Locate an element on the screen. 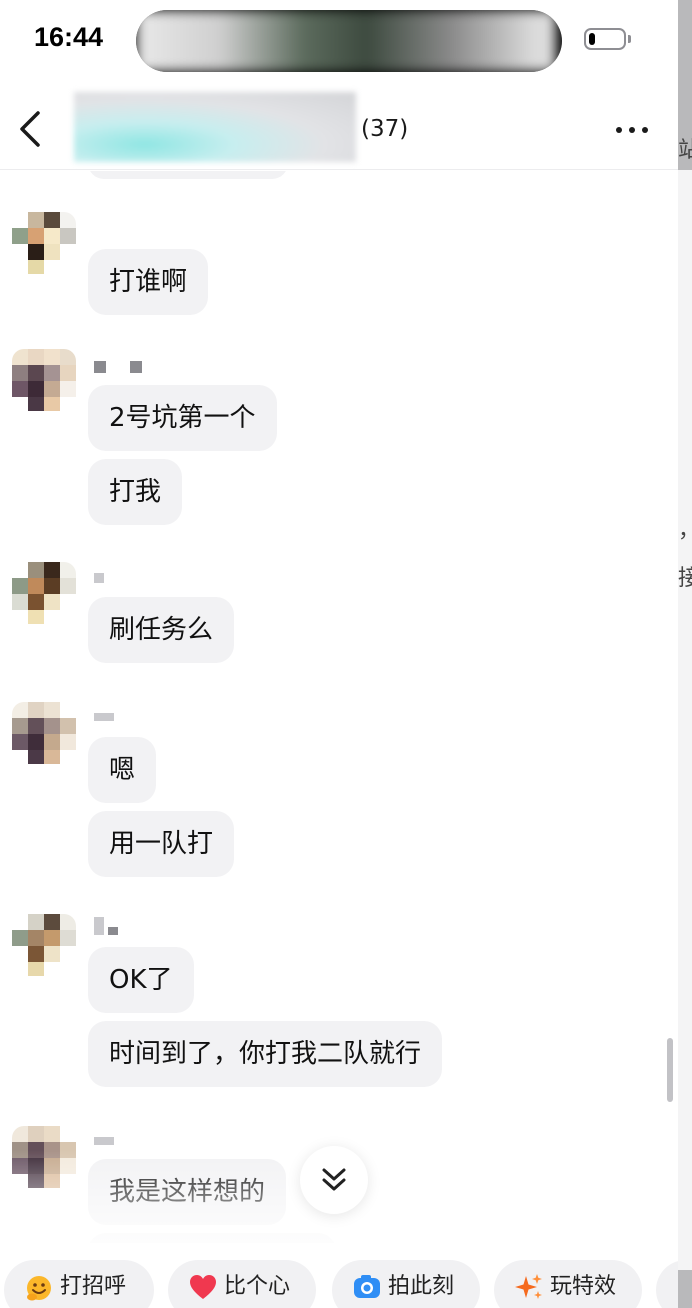 Image resolution: width=692 pixels, height=1308 pixels. quick-action-heart: 比个心 is located at coordinates (242, 1284).